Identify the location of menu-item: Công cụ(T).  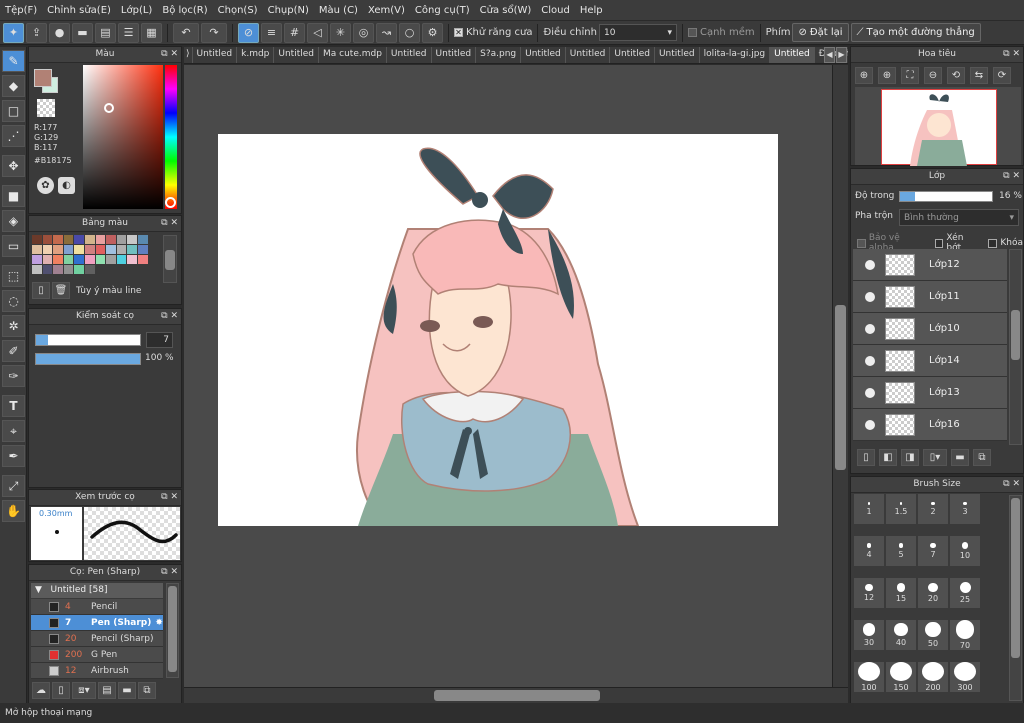
(442, 10).